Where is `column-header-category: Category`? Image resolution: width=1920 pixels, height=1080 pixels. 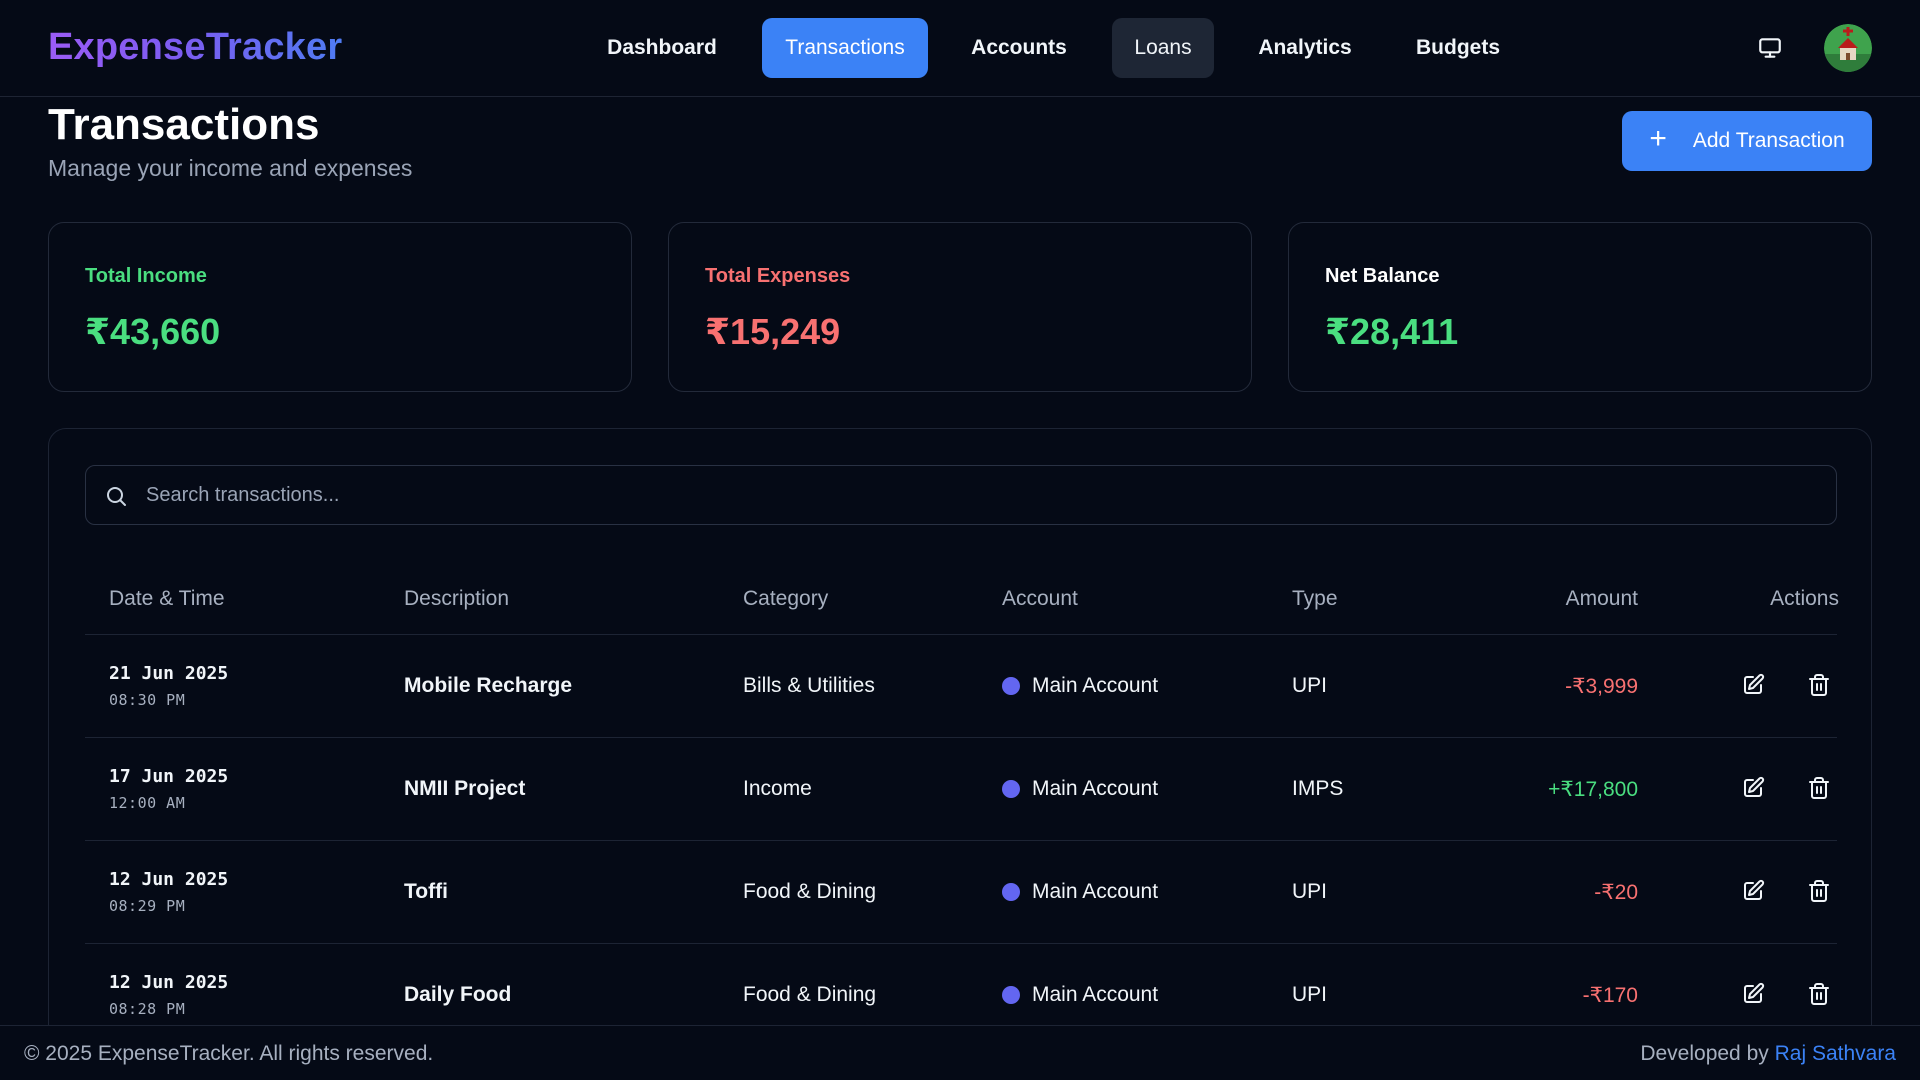 column-header-category: Category is located at coordinates (785, 599).